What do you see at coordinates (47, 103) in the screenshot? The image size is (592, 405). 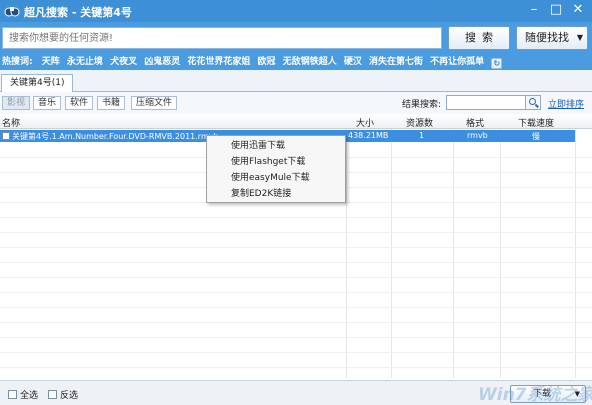 I see `filter-music: 音乐` at bounding box center [47, 103].